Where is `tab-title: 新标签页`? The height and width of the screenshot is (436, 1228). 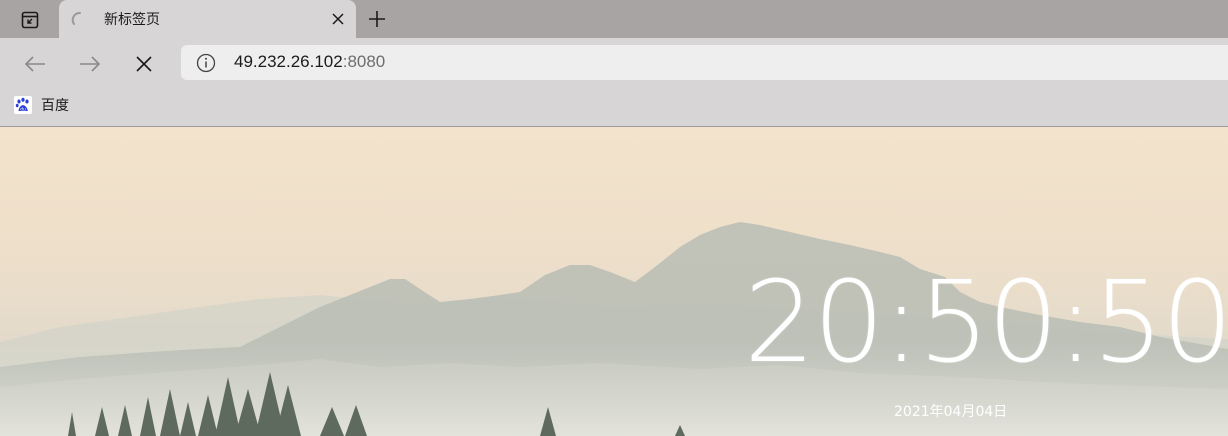 tab-title: 新标签页 is located at coordinates (132, 20).